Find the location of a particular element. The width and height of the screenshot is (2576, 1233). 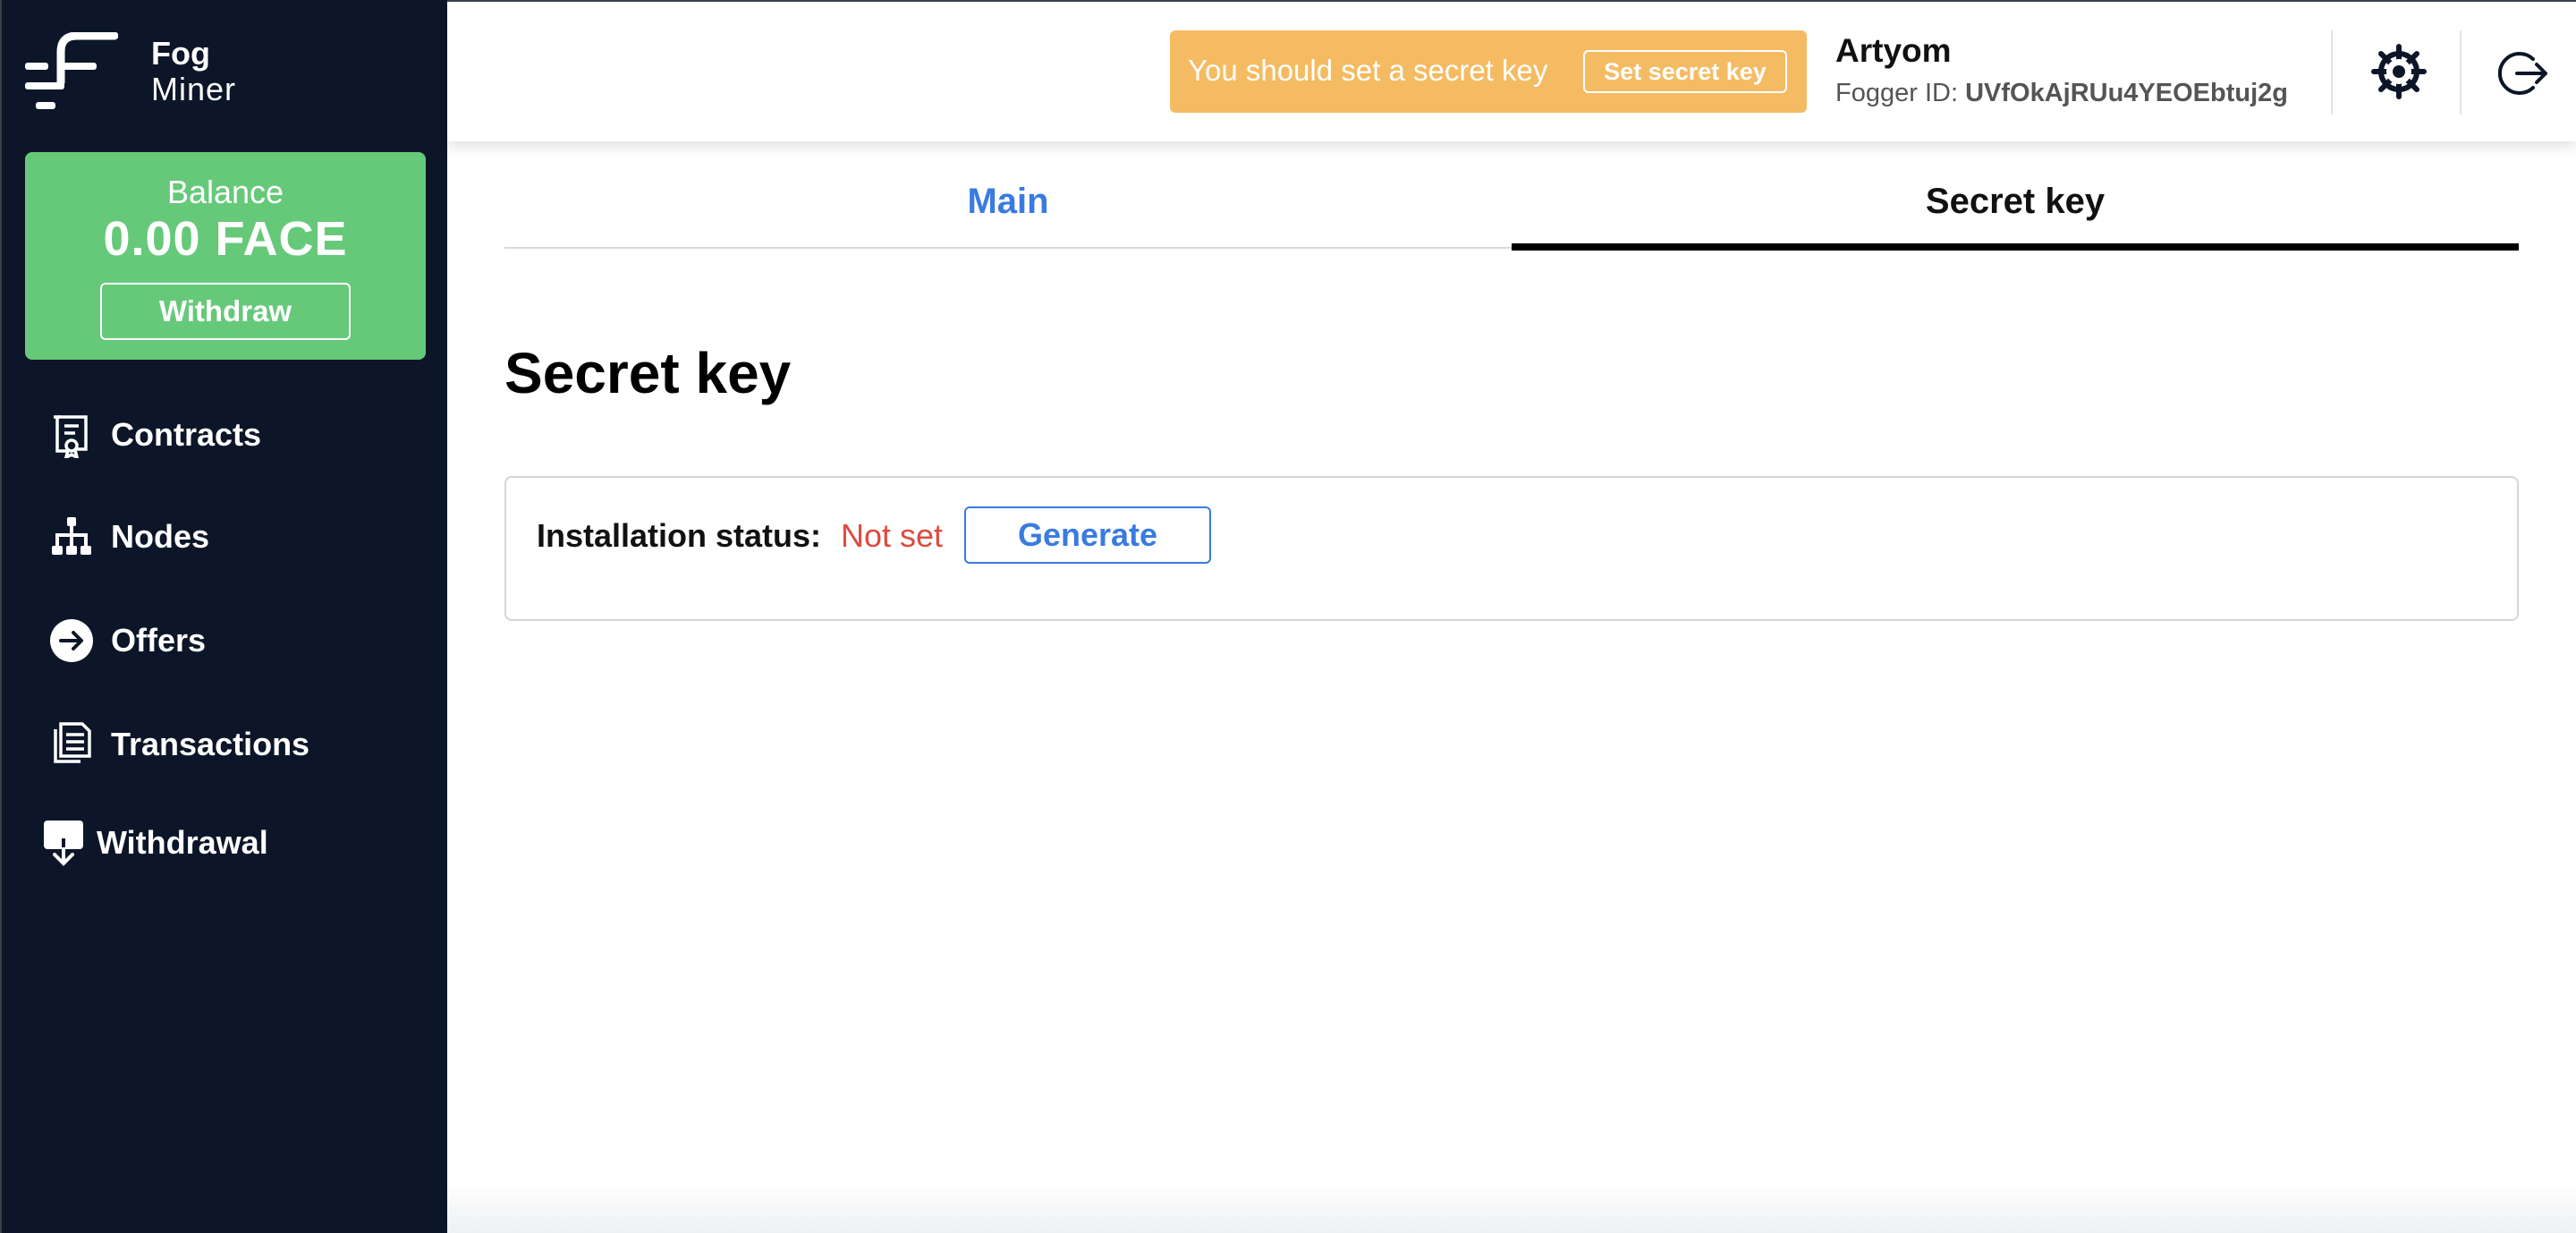

sidebar-item-nodes: Nodes is located at coordinates (128, 537).